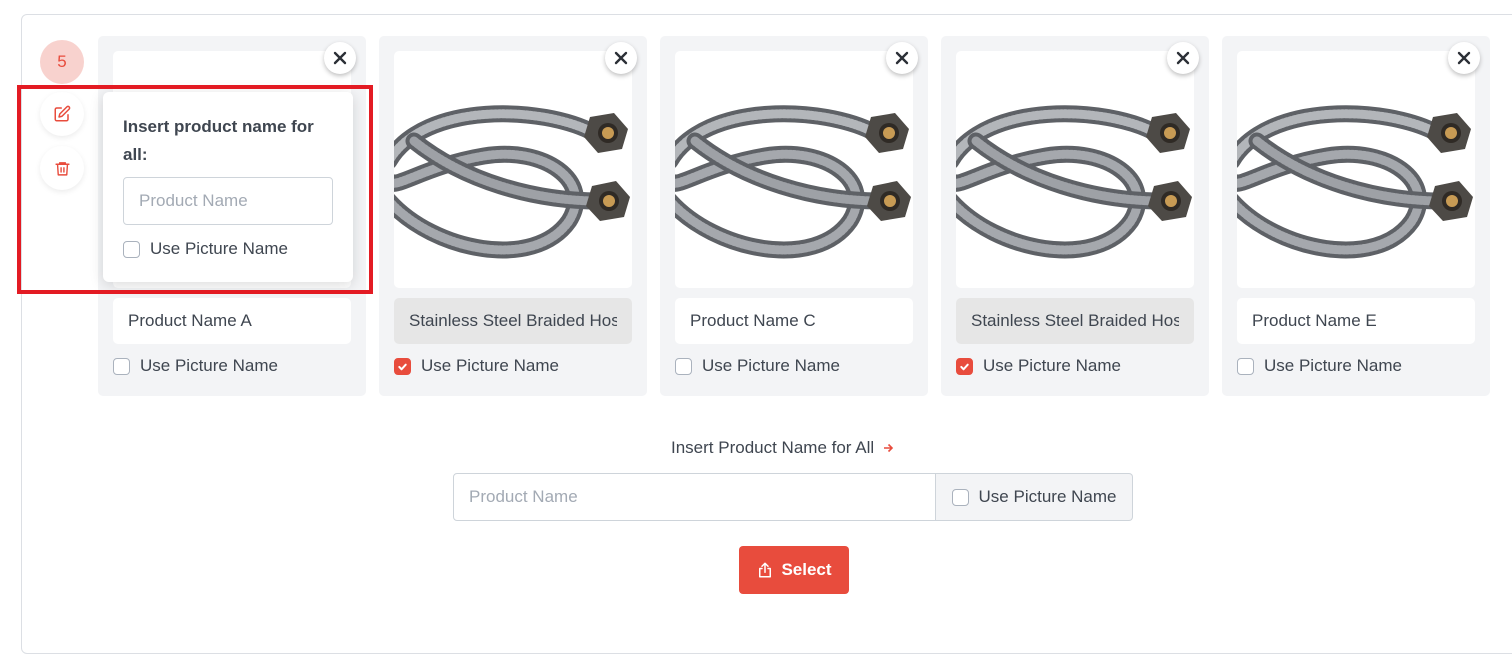  I want to click on edit-button, so click(62, 114).